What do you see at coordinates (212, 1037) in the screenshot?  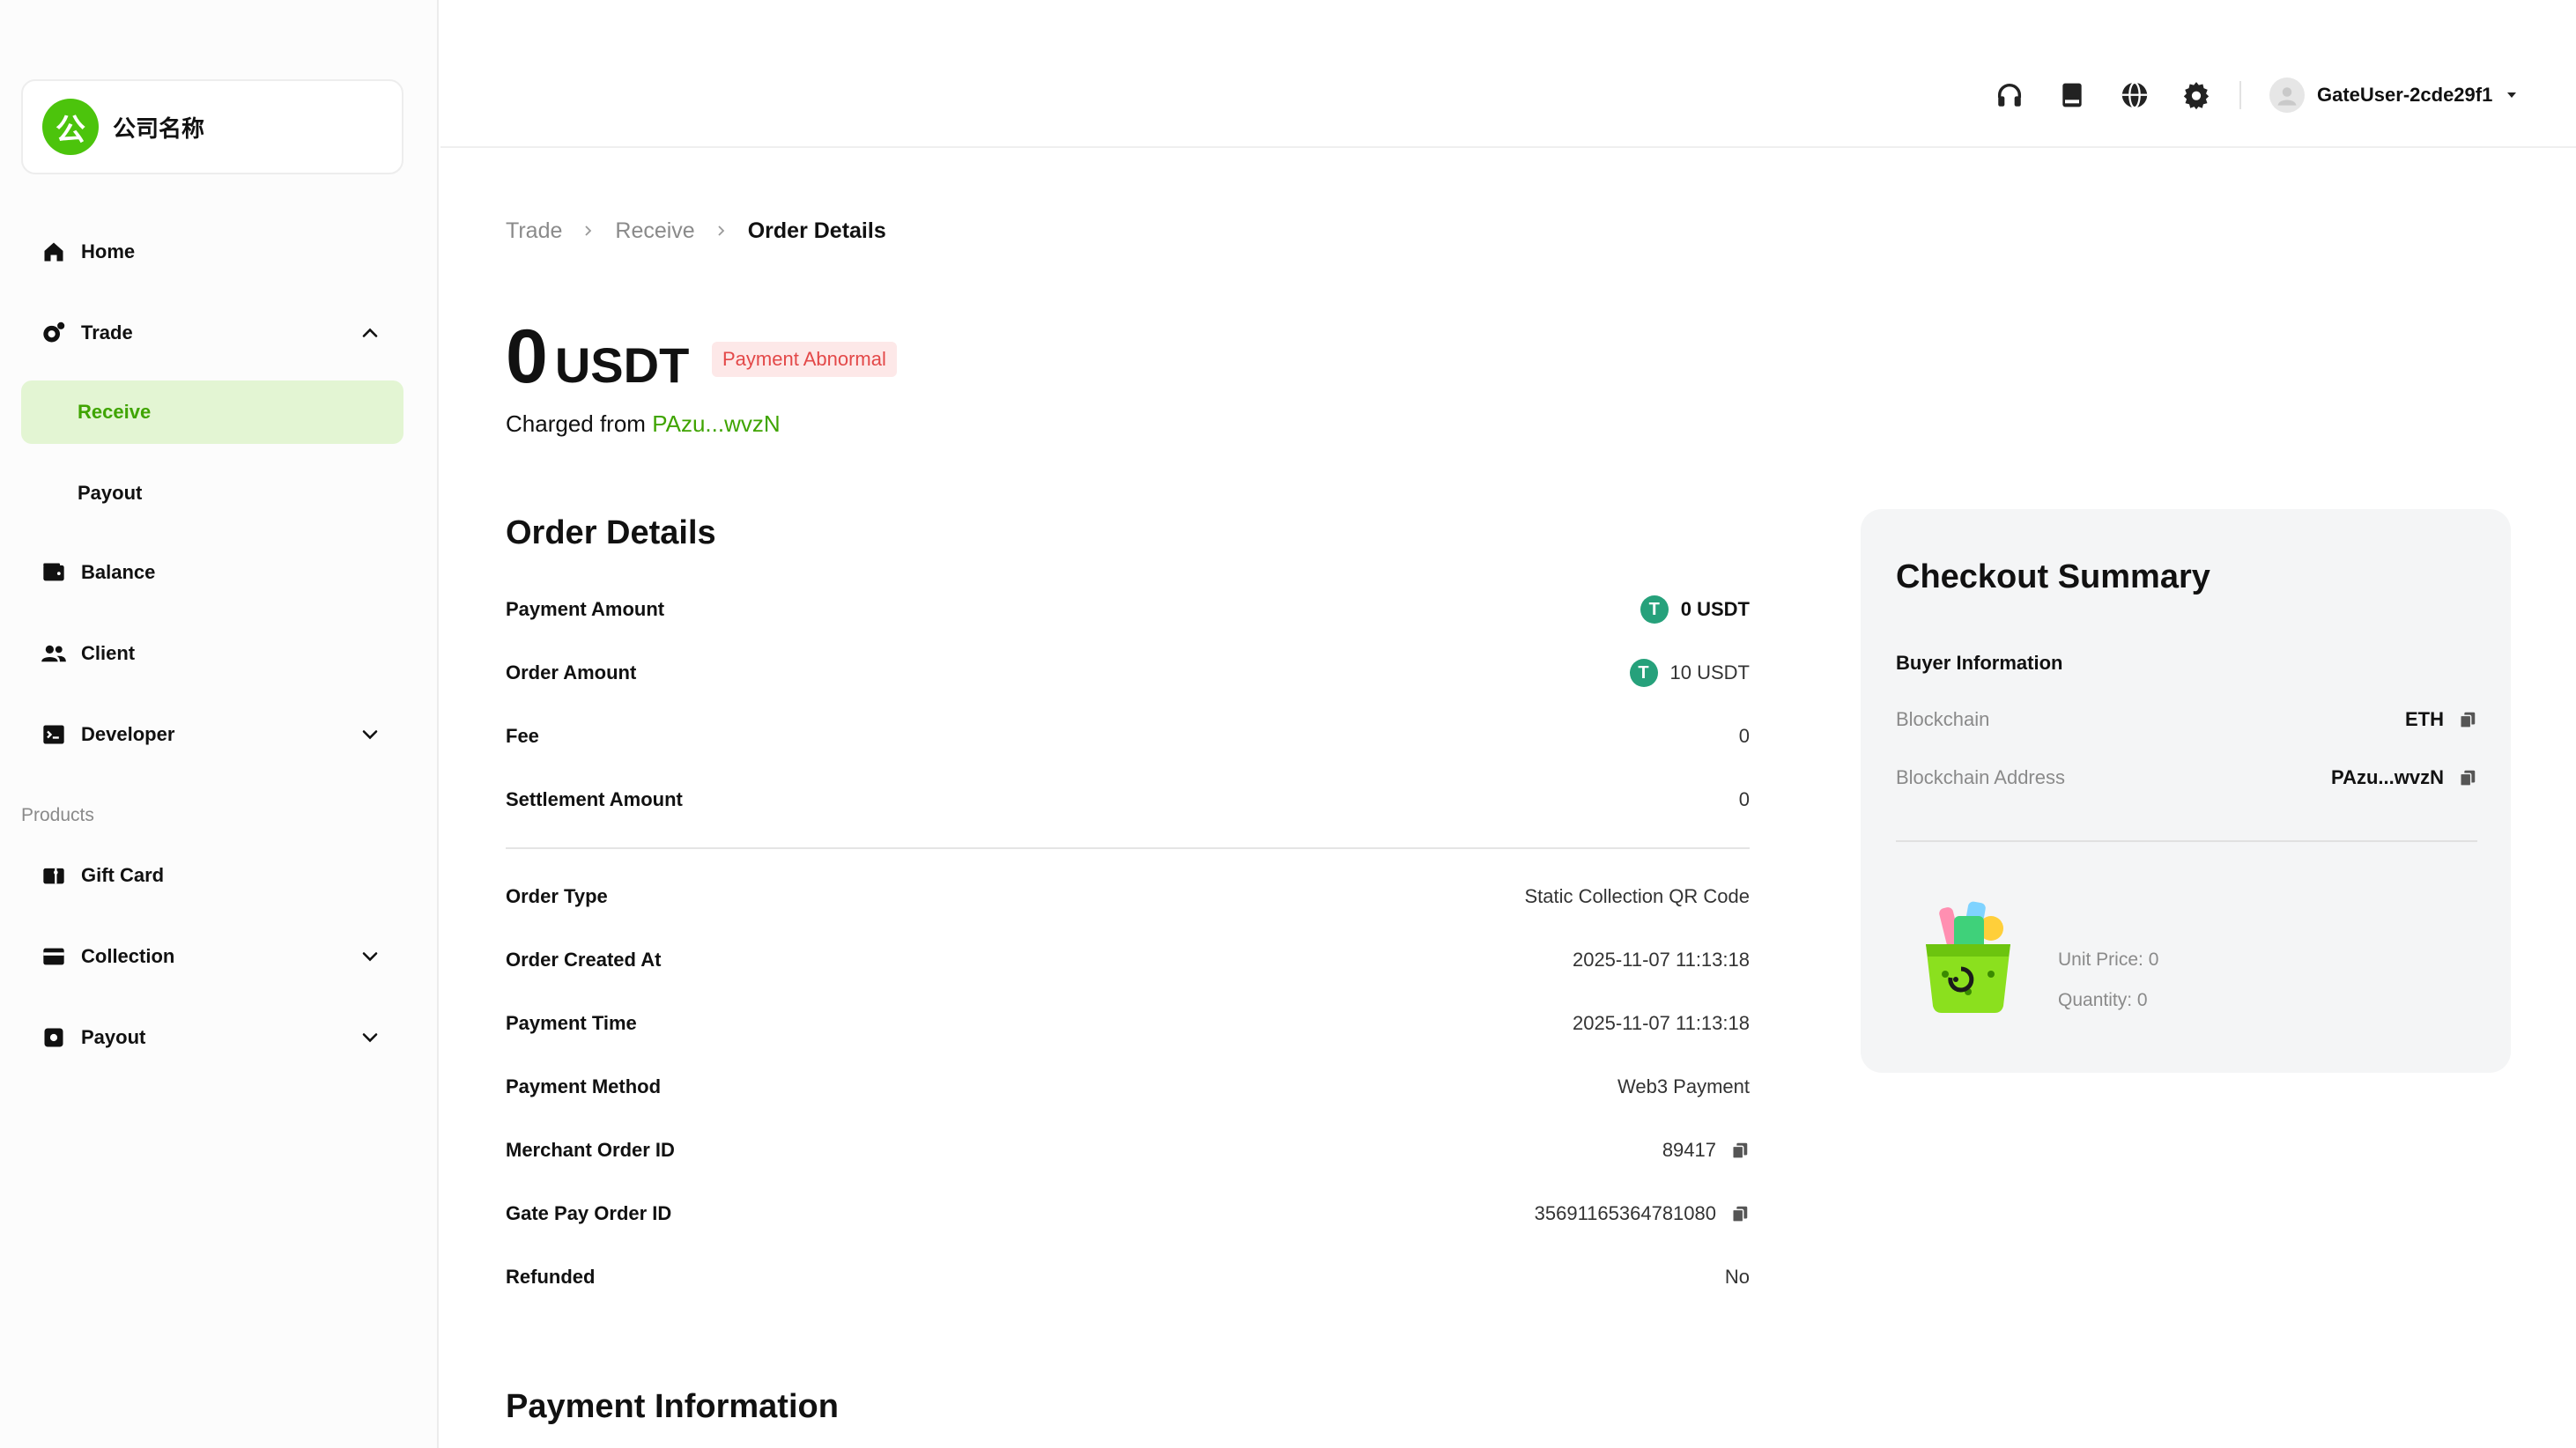 I see `sidebar-item-payout: Payout` at bounding box center [212, 1037].